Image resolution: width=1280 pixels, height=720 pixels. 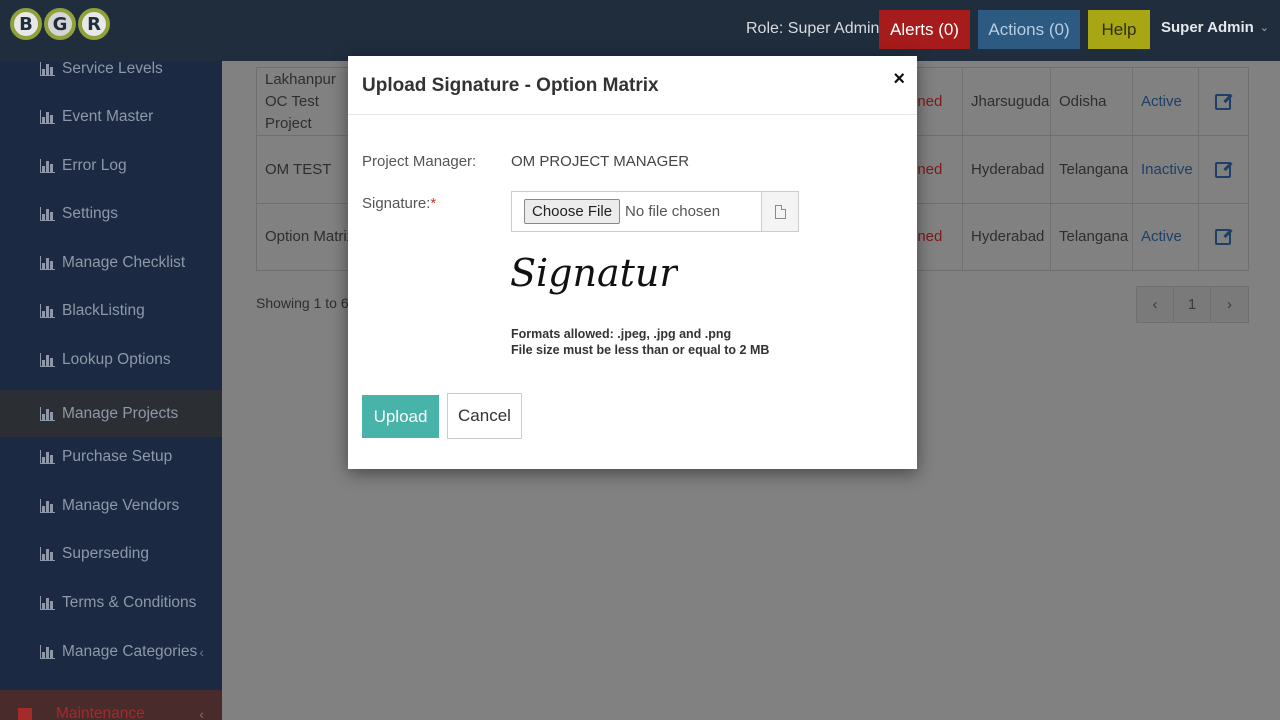 I want to click on sidebar-item-label: Service Levels, so click(x=112, y=68).